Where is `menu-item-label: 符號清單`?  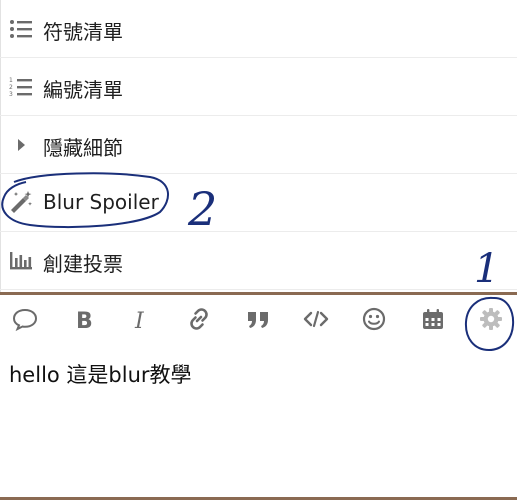 menu-item-label: 符號清單 is located at coordinates (83, 32).